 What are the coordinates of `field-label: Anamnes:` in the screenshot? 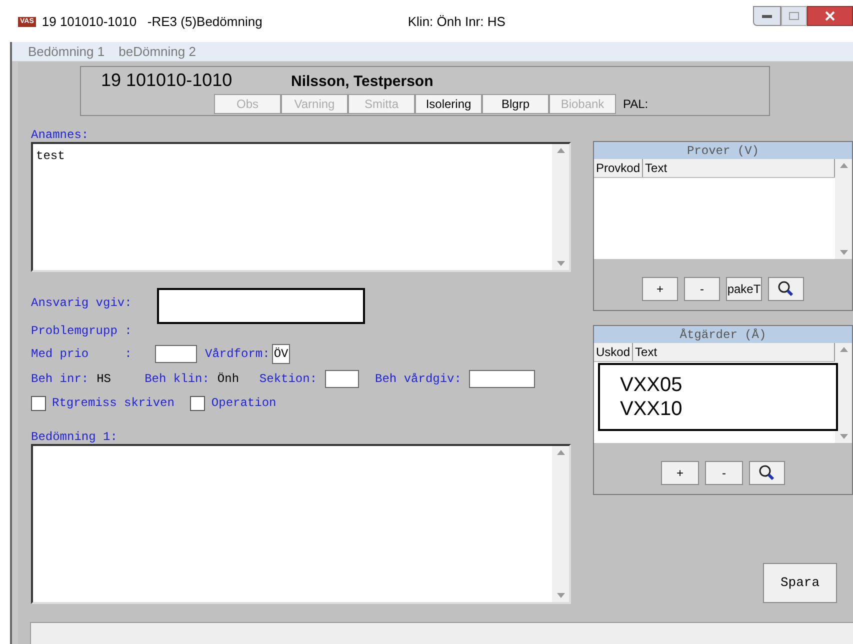 It's located at (60, 135).